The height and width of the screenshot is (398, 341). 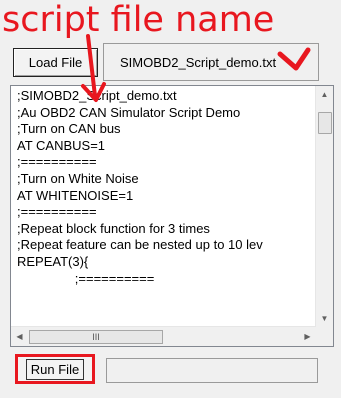 What do you see at coordinates (75, 195) in the screenshot?
I see `script-line: AT WHITENOISE=1` at bounding box center [75, 195].